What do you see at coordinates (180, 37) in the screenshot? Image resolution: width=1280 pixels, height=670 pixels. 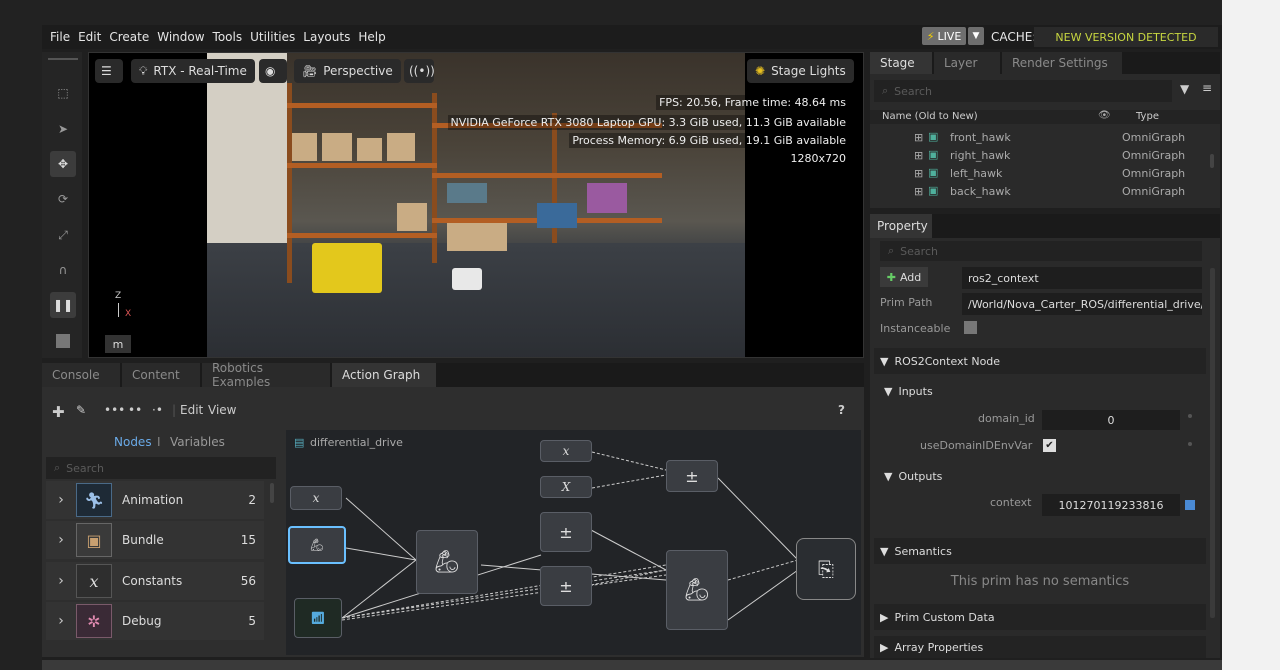 I see `menu-window: Window` at bounding box center [180, 37].